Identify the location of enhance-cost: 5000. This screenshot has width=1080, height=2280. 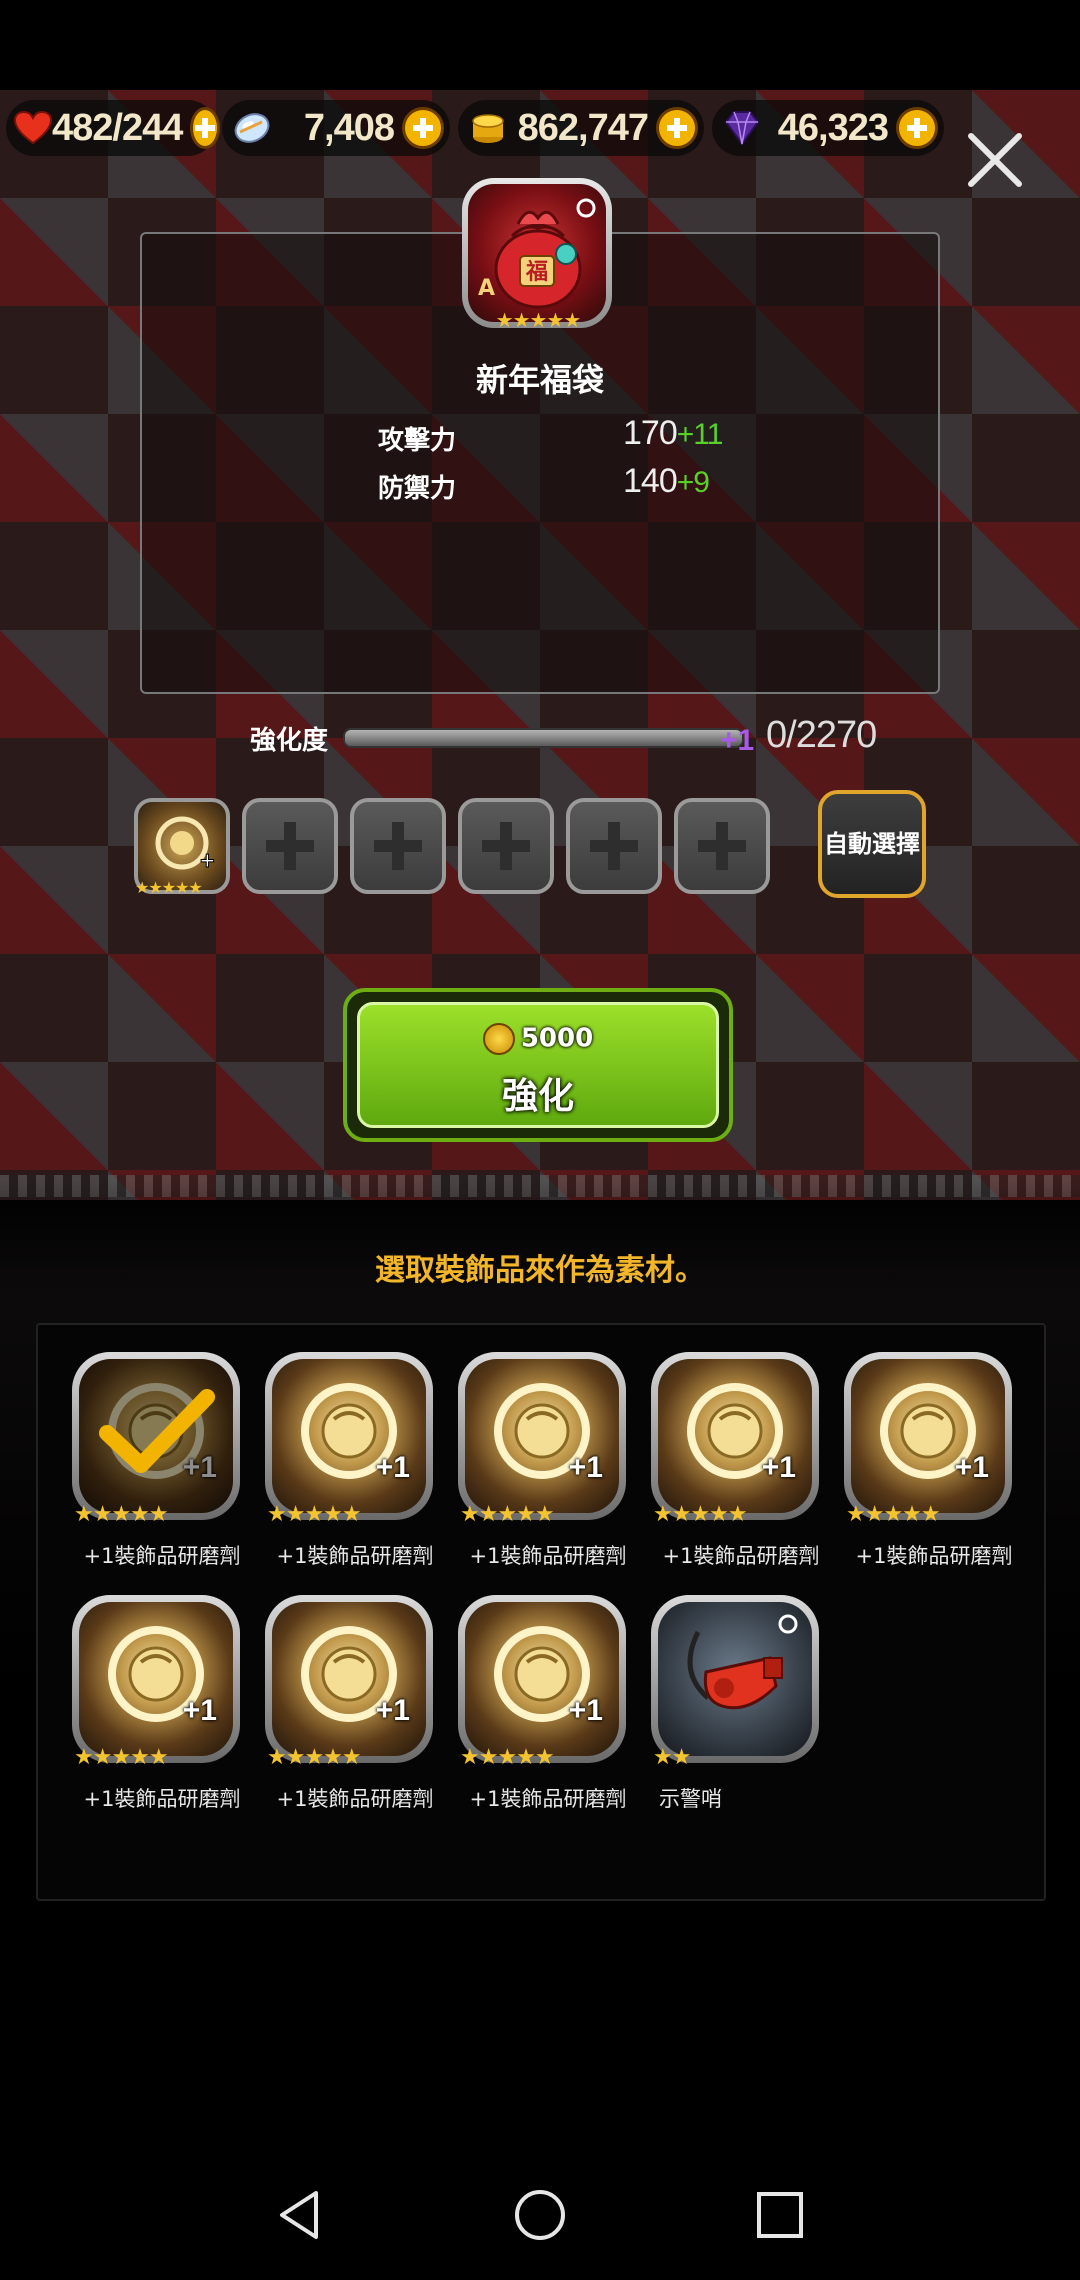
(538, 1039).